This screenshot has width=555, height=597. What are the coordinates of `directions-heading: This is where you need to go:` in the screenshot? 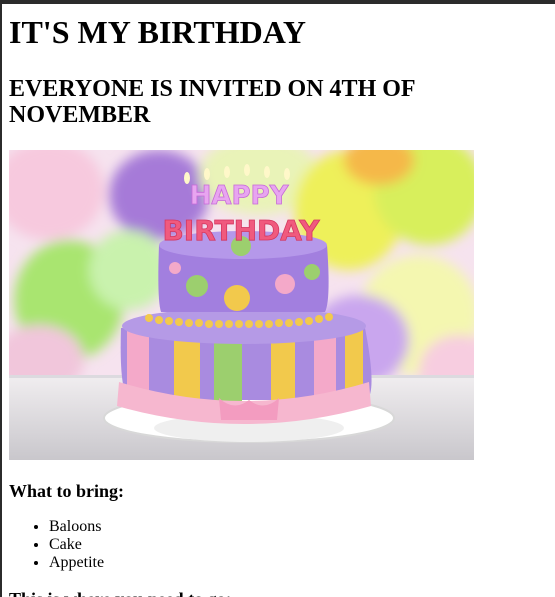 It's located at (279, 592).